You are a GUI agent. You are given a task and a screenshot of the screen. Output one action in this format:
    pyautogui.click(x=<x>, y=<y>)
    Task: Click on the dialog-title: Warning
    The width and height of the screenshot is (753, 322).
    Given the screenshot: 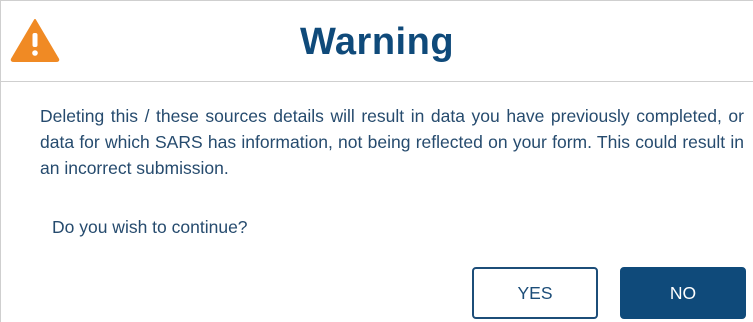 What is the action you would take?
    pyautogui.click(x=377, y=42)
    